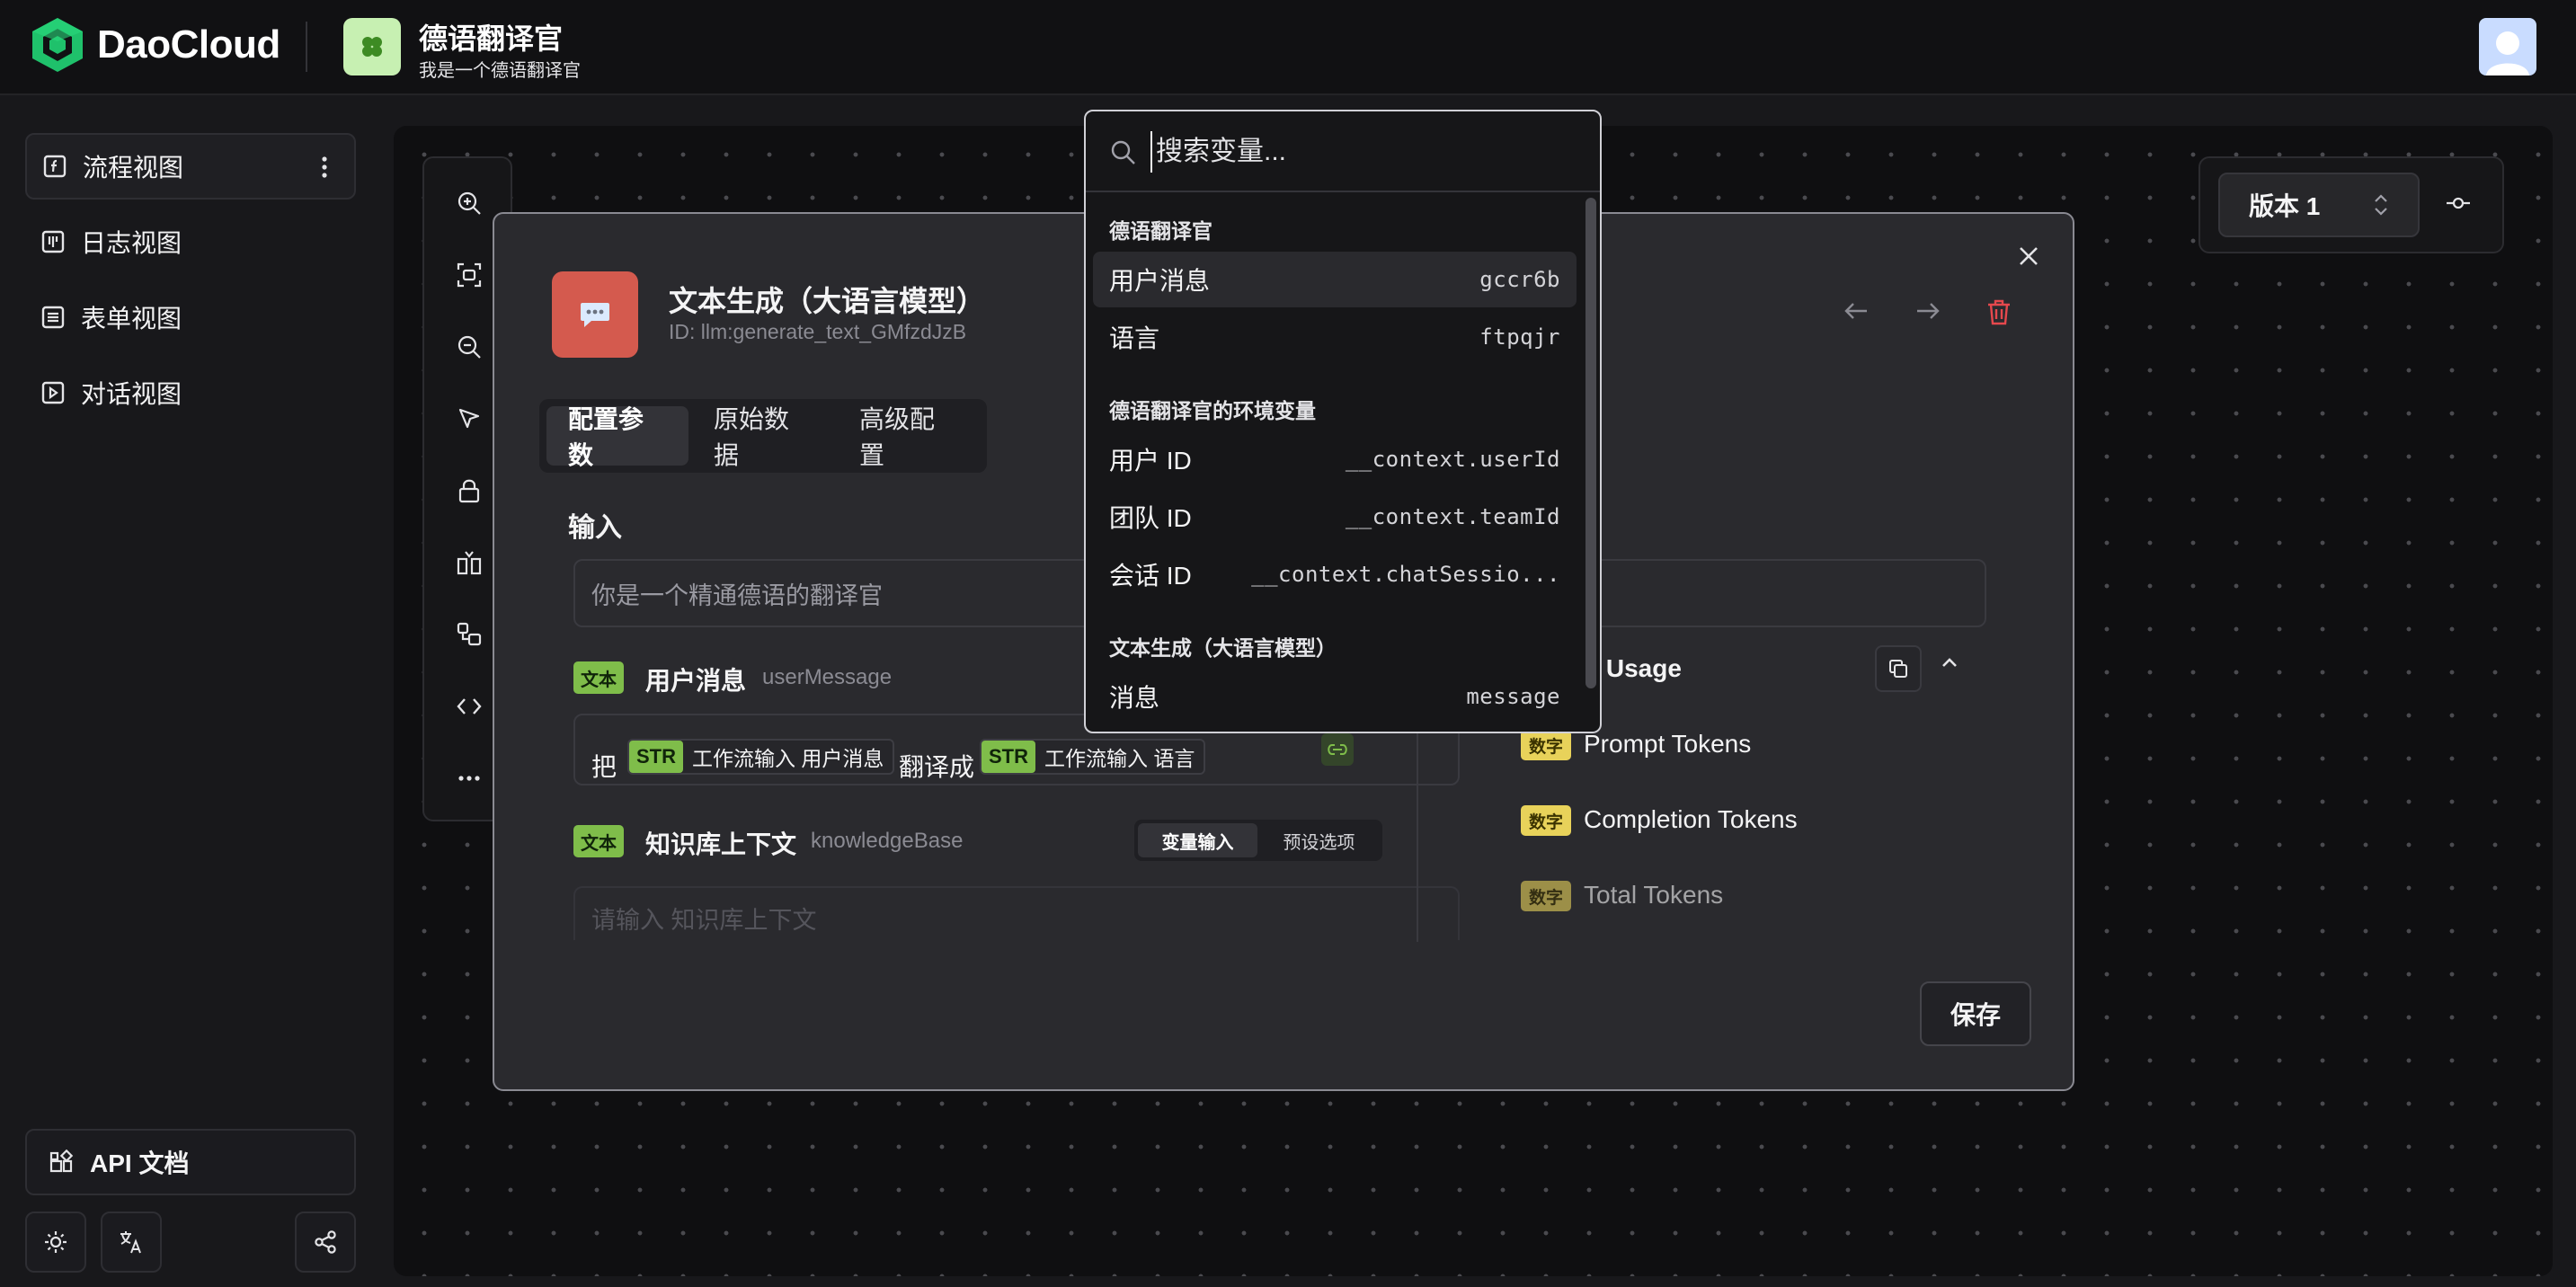 Image resolution: width=2576 pixels, height=1287 pixels. I want to click on variable-option-team-id: 团队 ID __context.teamId, so click(1335, 517).